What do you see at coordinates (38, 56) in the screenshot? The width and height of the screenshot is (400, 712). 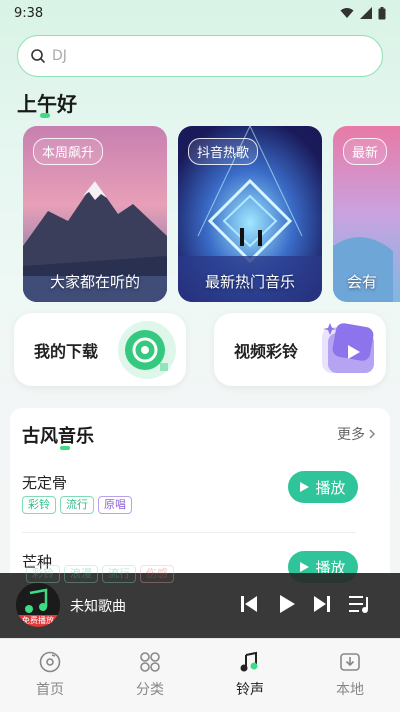 I see `search-icon` at bounding box center [38, 56].